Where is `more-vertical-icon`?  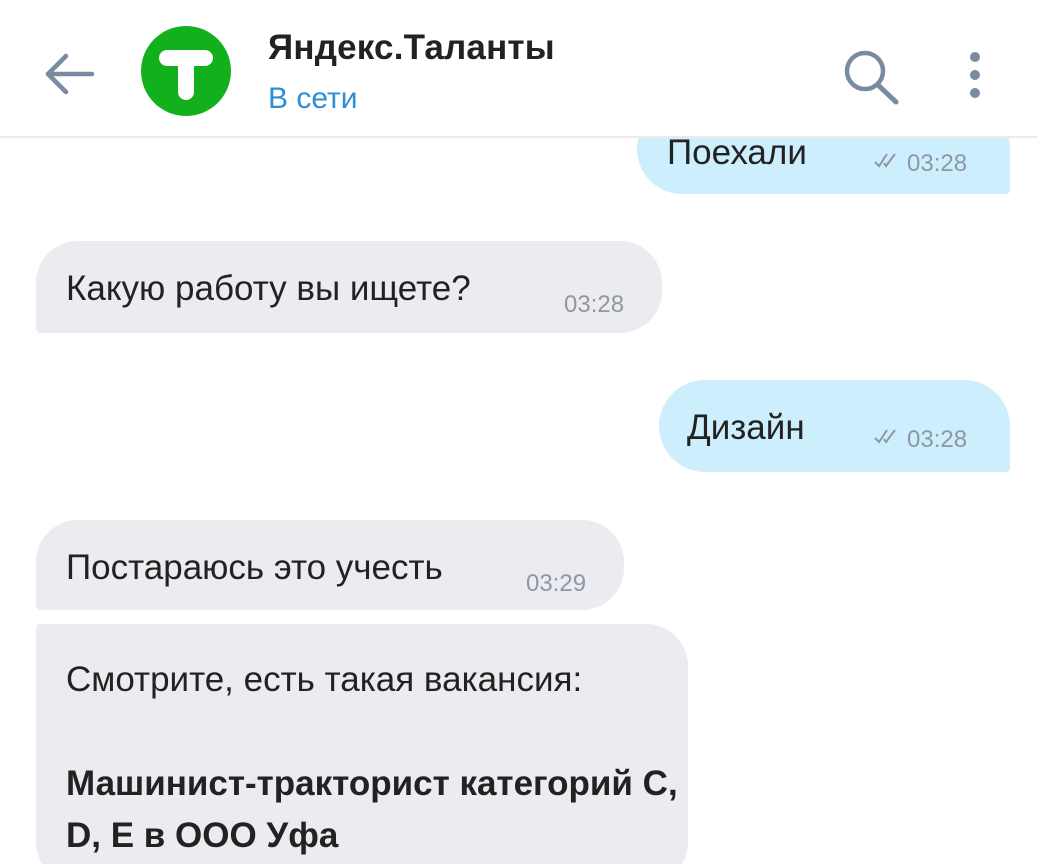
more-vertical-icon is located at coordinates (975, 75).